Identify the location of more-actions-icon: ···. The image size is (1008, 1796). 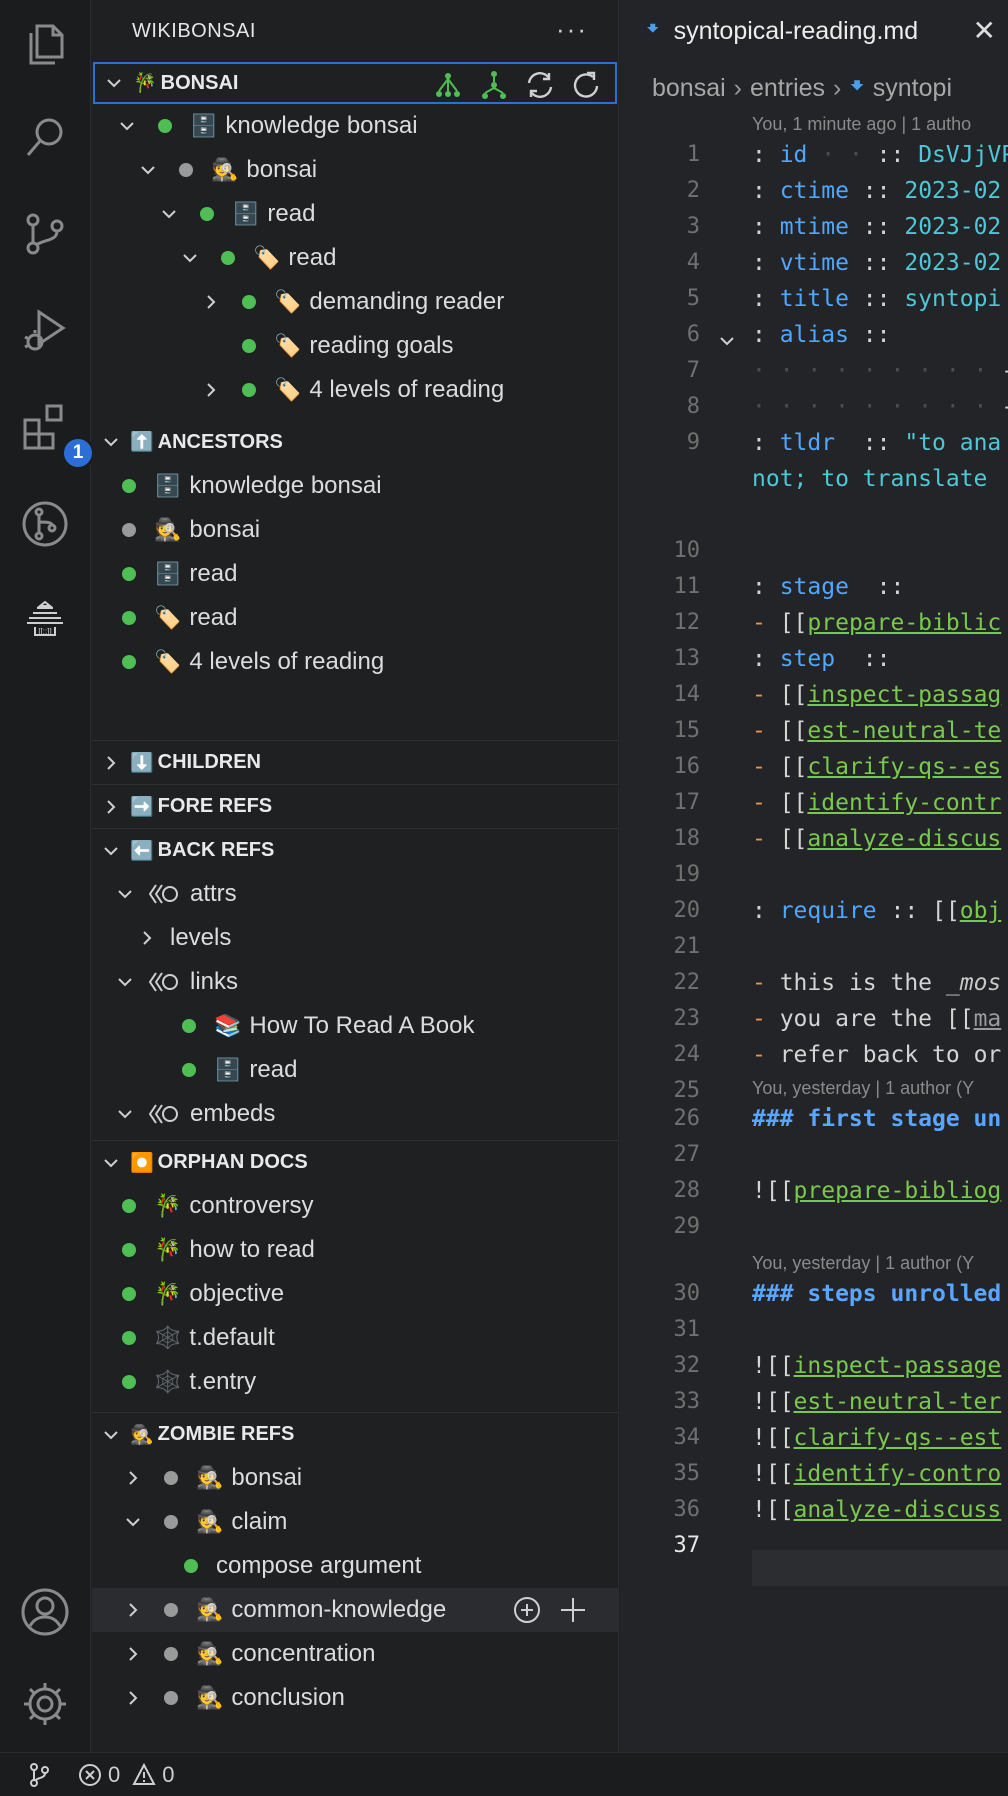
(572, 29).